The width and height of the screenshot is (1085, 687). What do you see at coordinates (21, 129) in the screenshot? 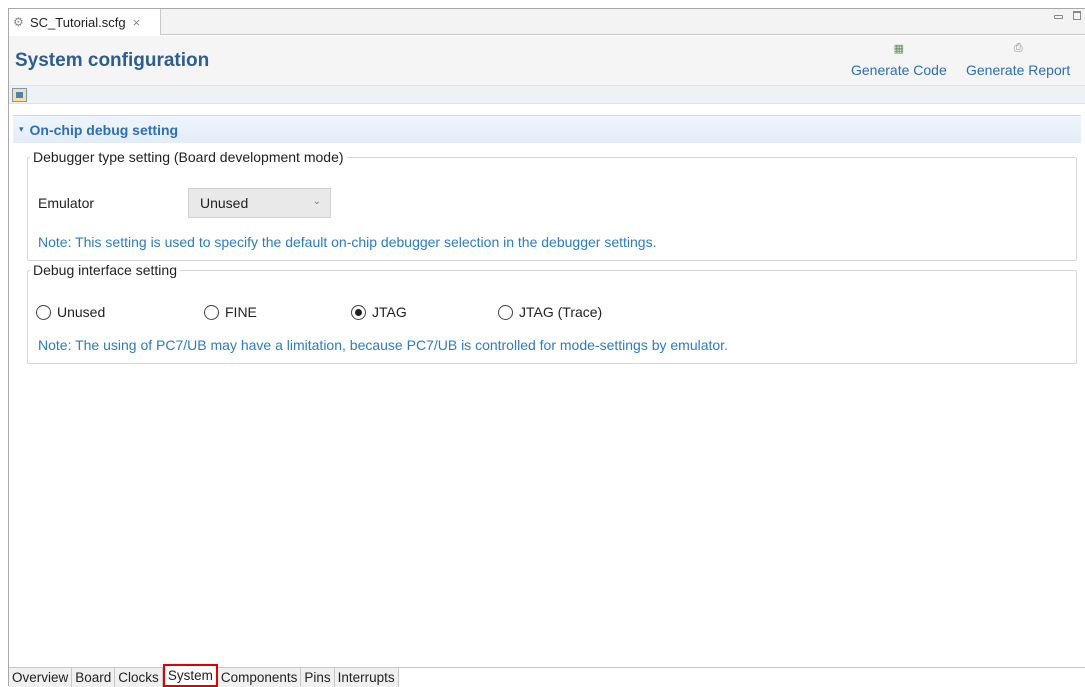
I see `collapse-caret-icon: ▾` at bounding box center [21, 129].